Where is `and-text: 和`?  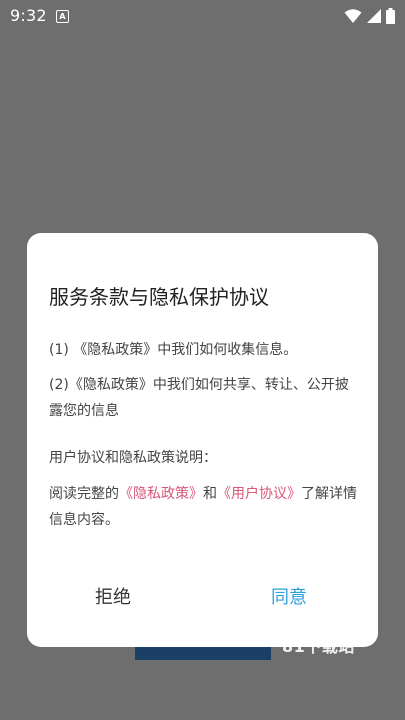
and-text: 和 is located at coordinates (210, 494).